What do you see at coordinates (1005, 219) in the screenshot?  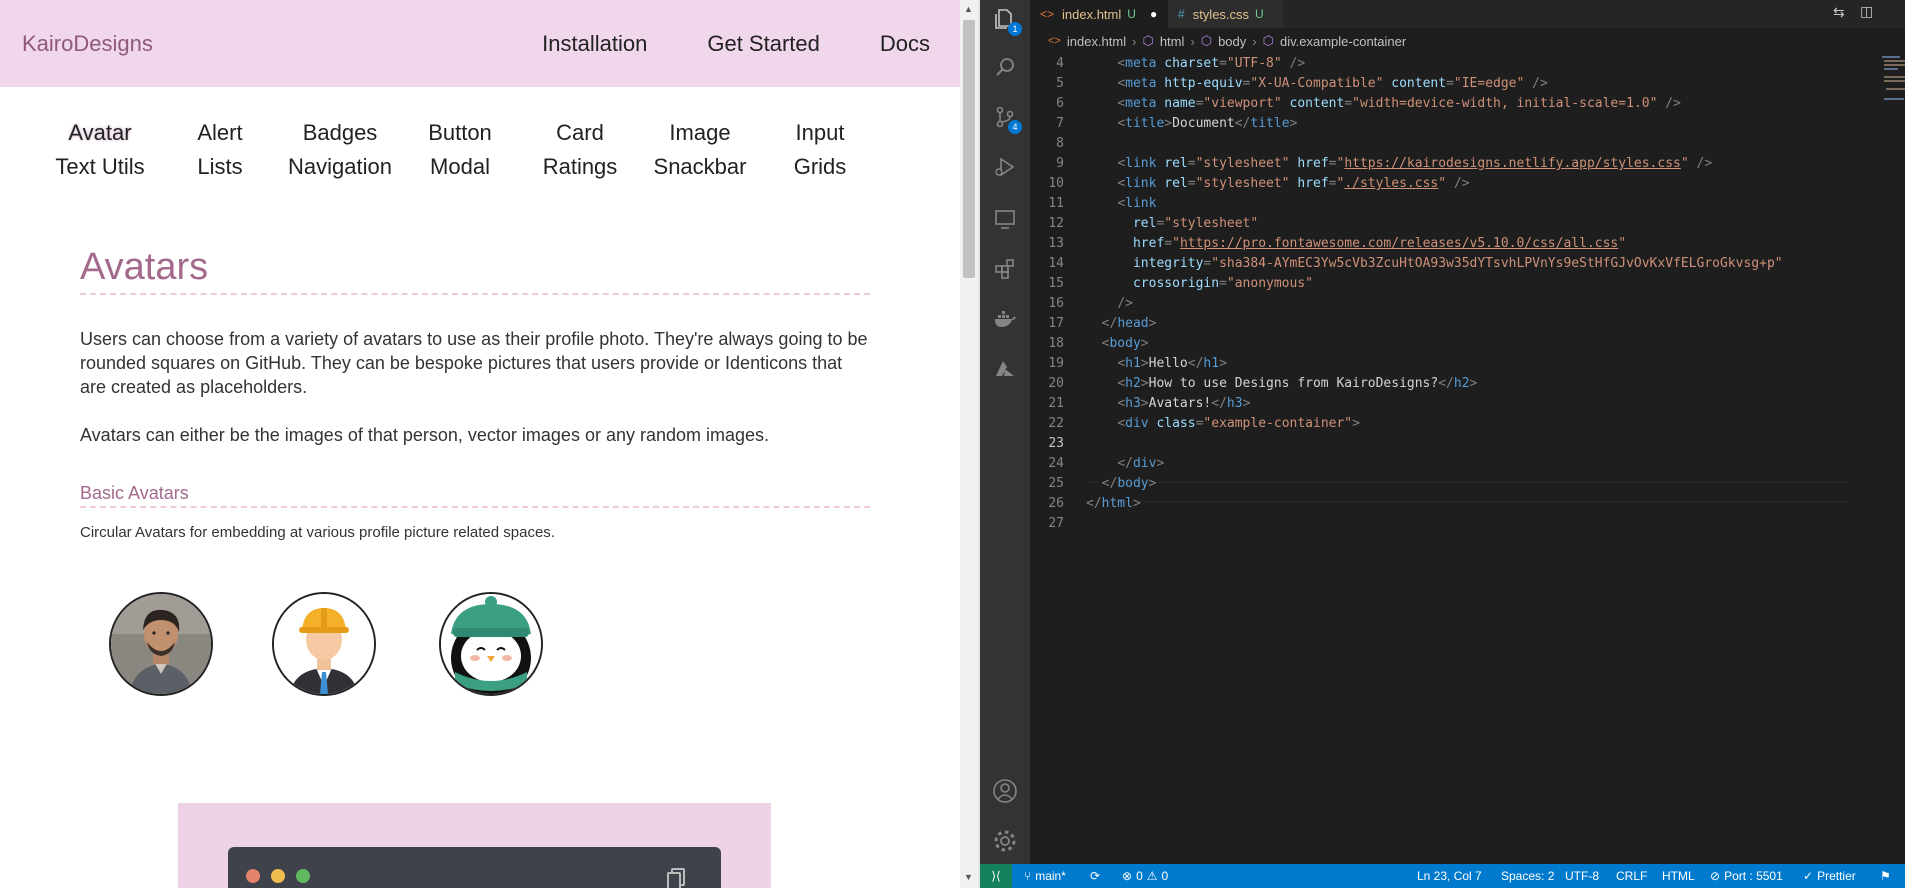 I see `remote-explorer-icon` at bounding box center [1005, 219].